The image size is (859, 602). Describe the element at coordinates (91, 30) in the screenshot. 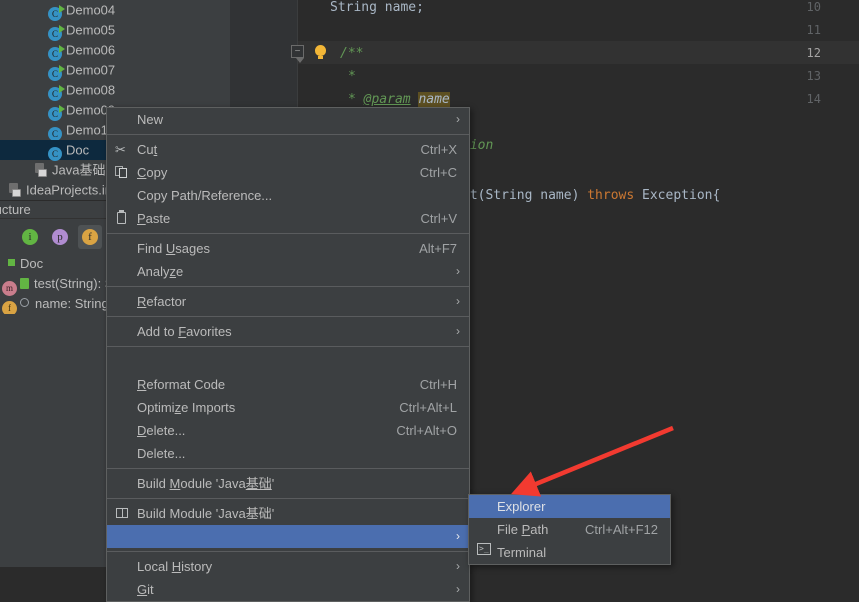

I see `tree-item-label: Demo05` at that location.